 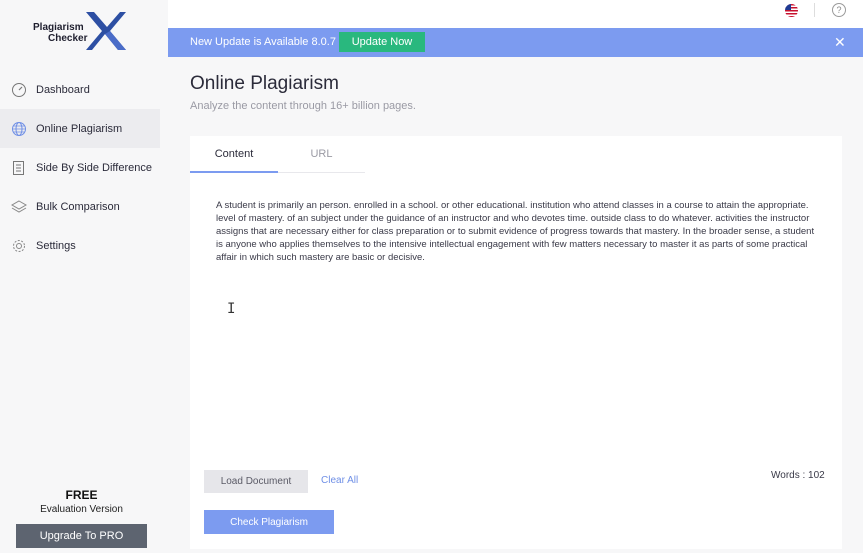 I want to click on top-bar: ?, so click(x=515, y=14).